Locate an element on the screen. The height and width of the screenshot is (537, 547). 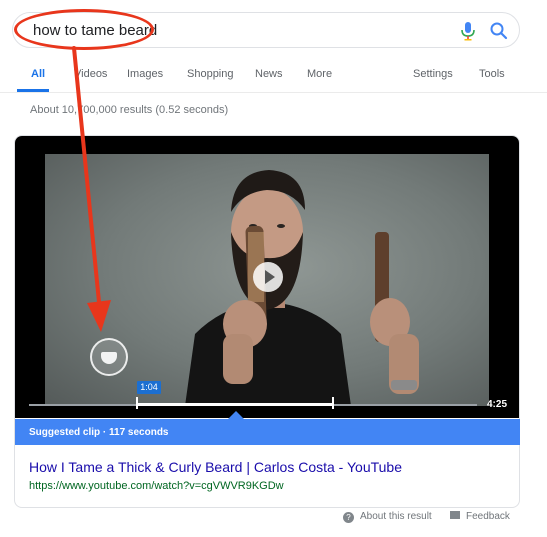
tab-news: News is located at coordinates (269, 74).